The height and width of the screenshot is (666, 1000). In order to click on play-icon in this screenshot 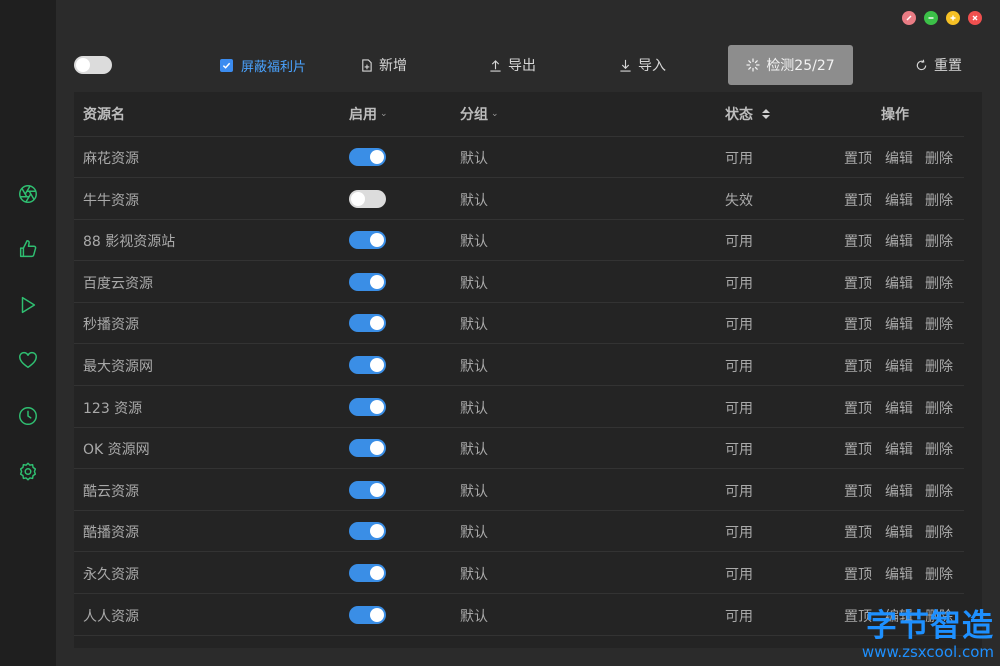, I will do `click(28, 305)`.